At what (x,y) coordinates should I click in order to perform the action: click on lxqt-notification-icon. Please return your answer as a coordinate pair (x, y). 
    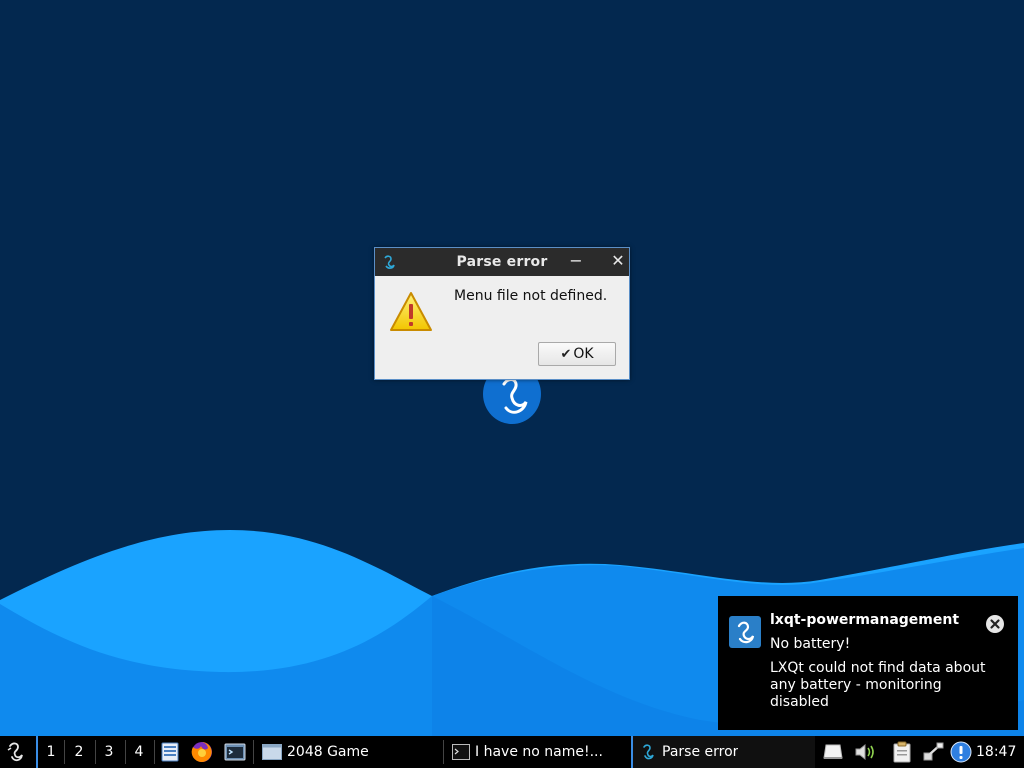
    Looking at the image, I should click on (745, 632).